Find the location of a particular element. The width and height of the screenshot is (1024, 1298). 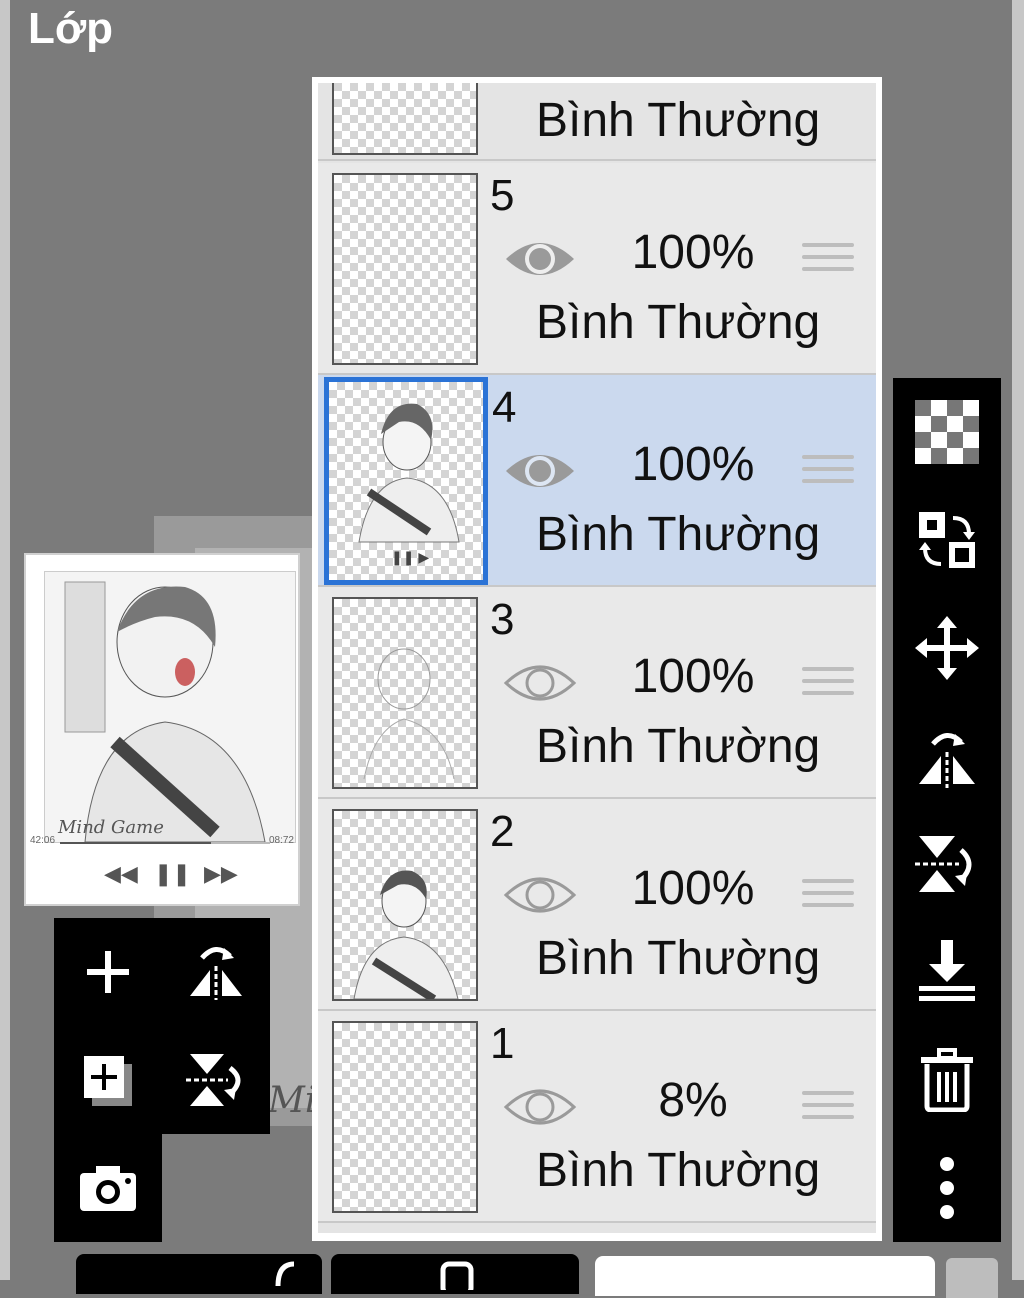

page-title: Lớp is located at coordinates (71, 28).